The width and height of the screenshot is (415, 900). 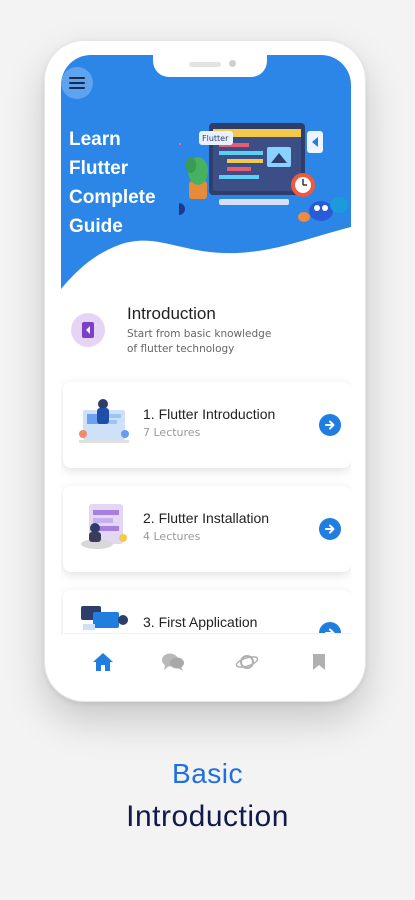 What do you see at coordinates (207, 529) in the screenshot?
I see `course-card: 2. Flutter Installation 4 Lectures` at bounding box center [207, 529].